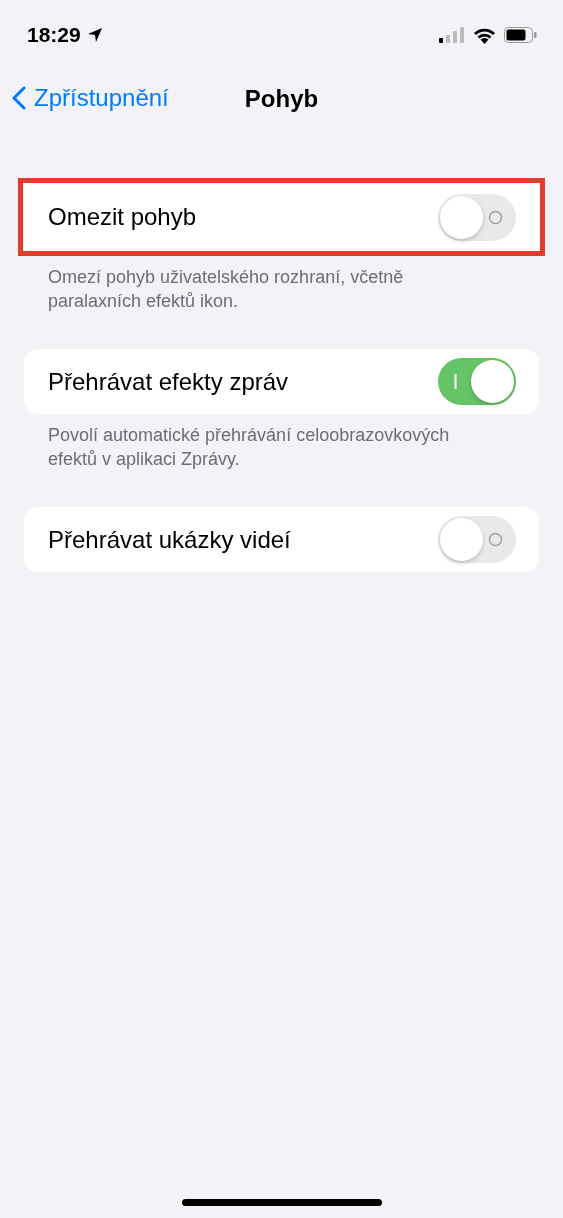 Image resolution: width=563 pixels, height=1218 pixels. I want to click on setting-footnote: Povolí automatické přehrávání celoobrazovkových efektů v aplikaci Zprávy., so click(249, 447).